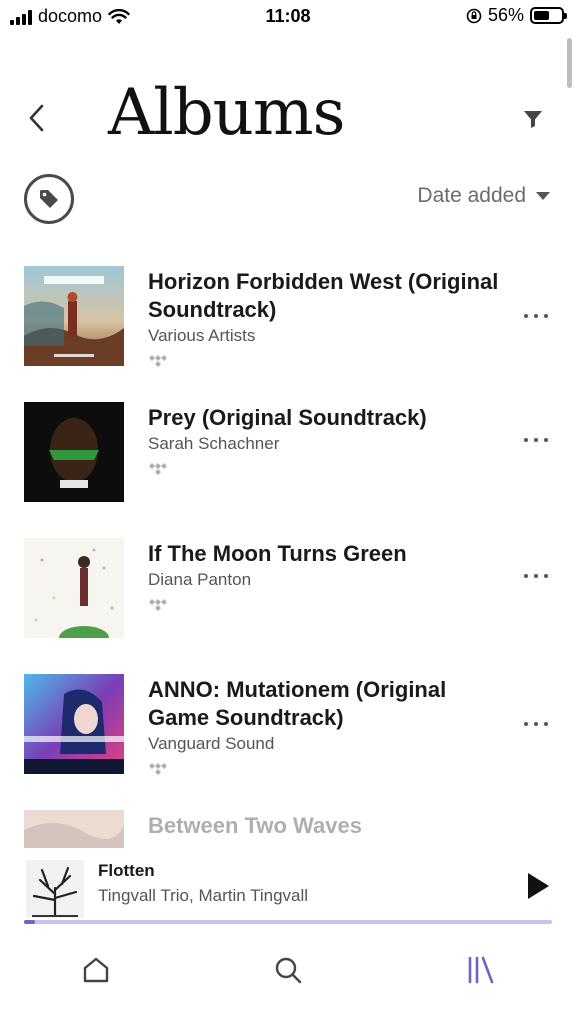 The image size is (576, 1024). I want to click on tag-icon, so click(49, 199).